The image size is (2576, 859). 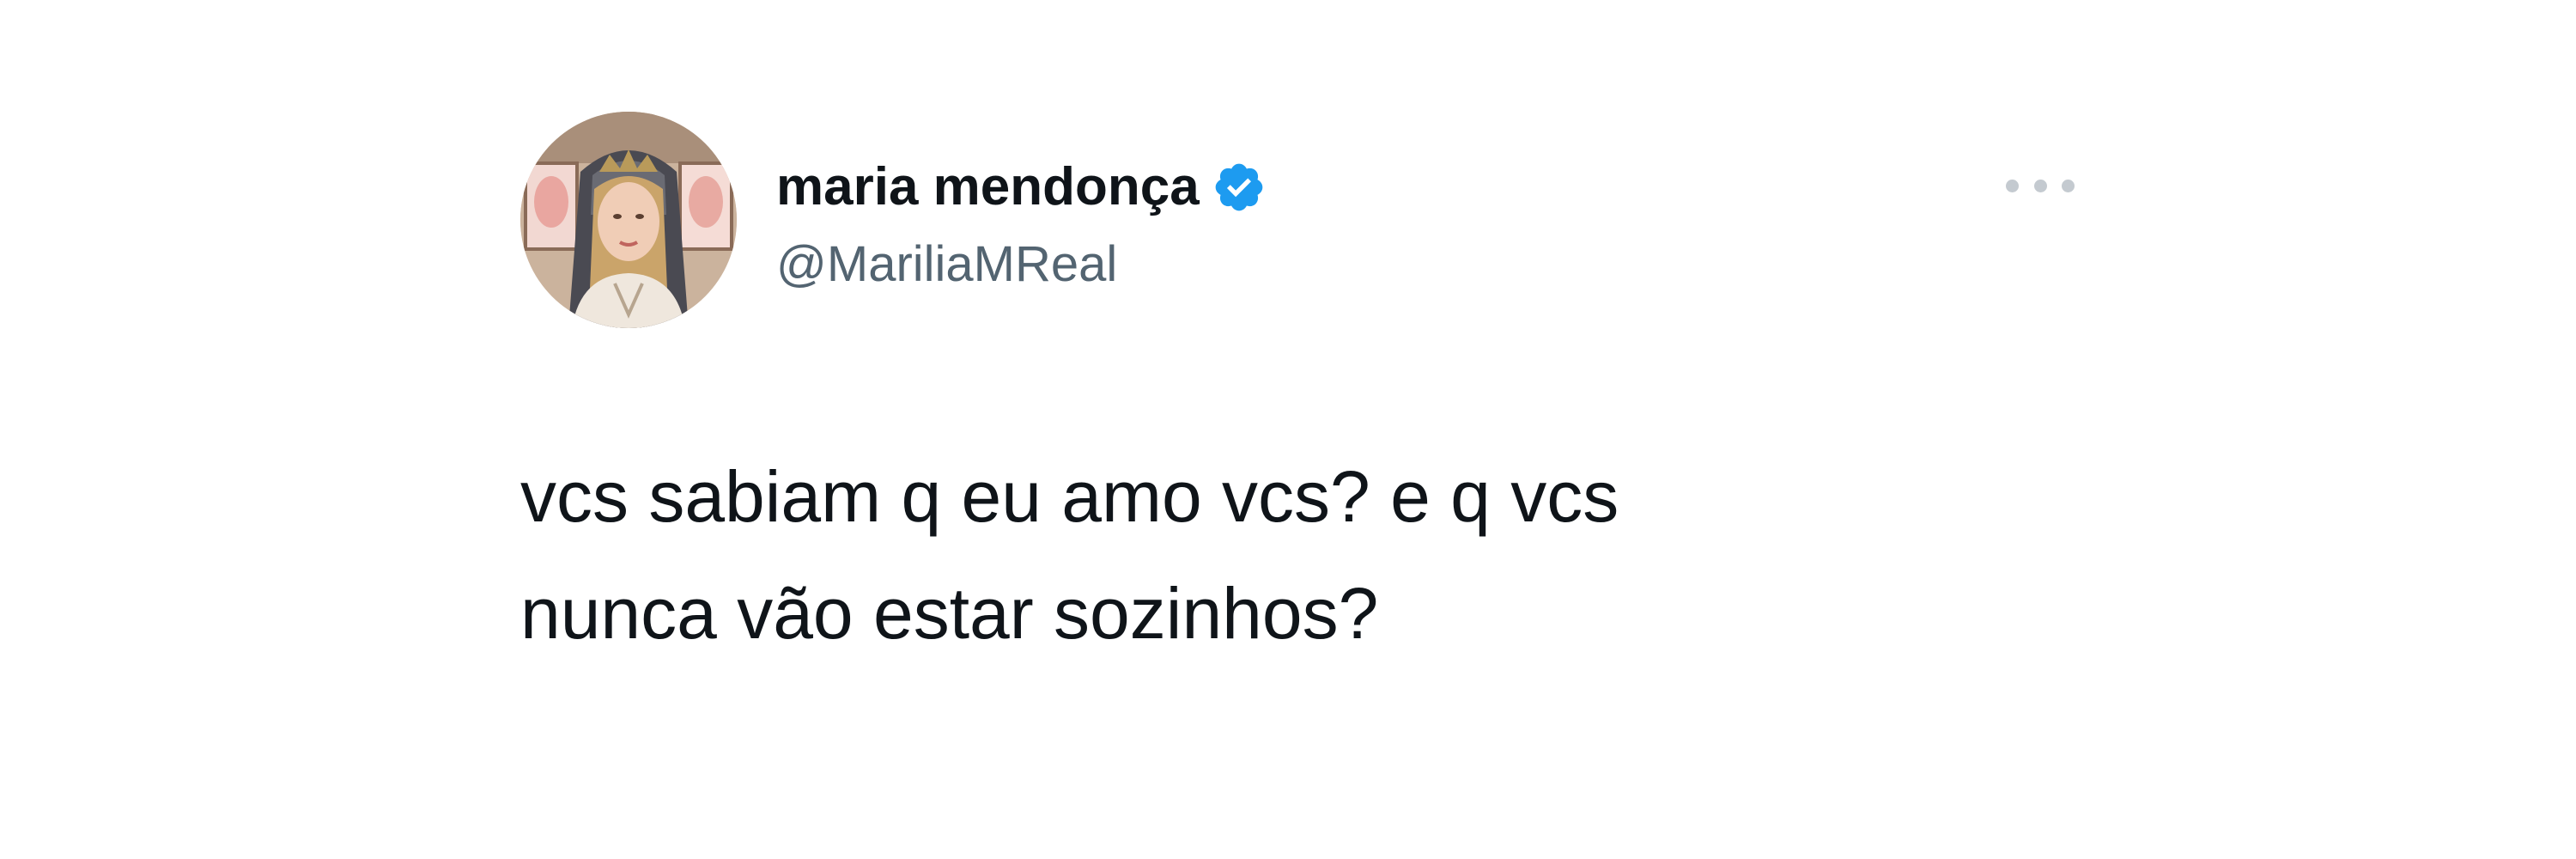 I want to click on avatar, so click(x=629, y=220).